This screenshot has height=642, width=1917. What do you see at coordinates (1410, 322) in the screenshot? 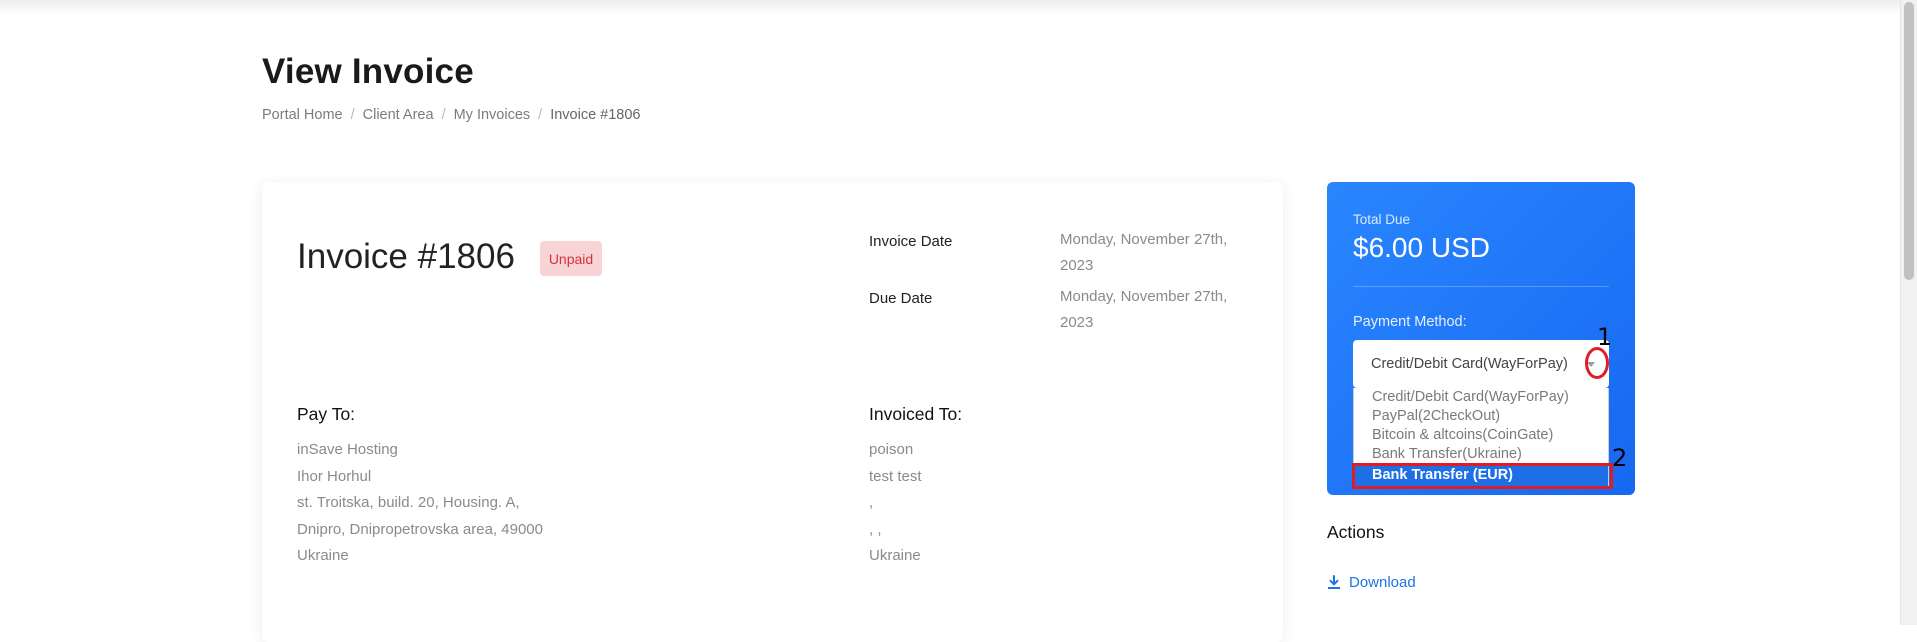
I see `payment-method-label: Payment Method:` at bounding box center [1410, 322].